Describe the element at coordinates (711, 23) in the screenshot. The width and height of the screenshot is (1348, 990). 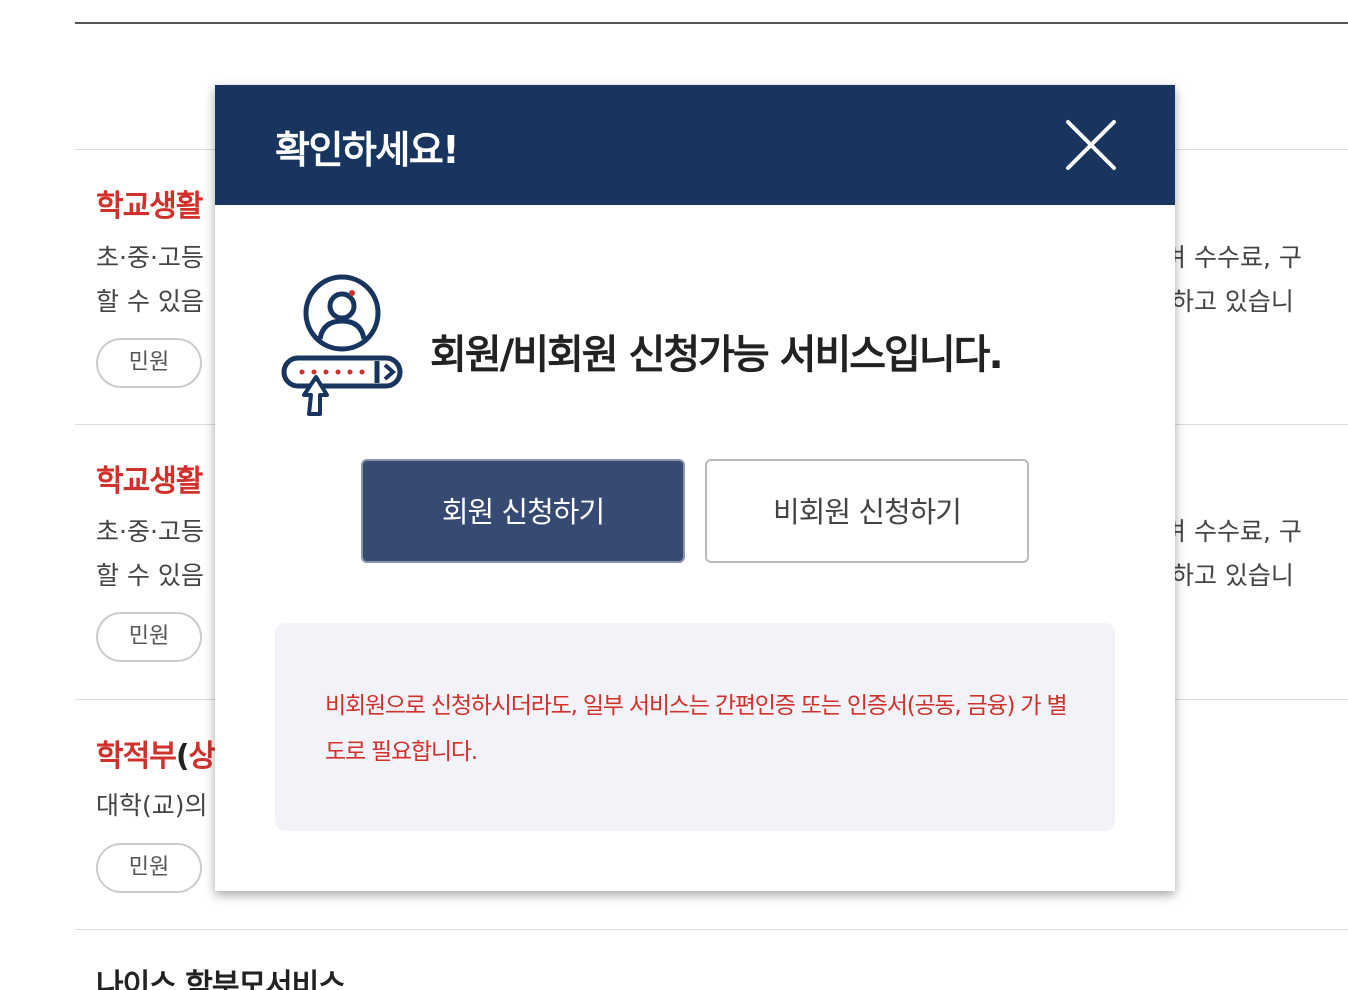
I see `top-divider` at that location.